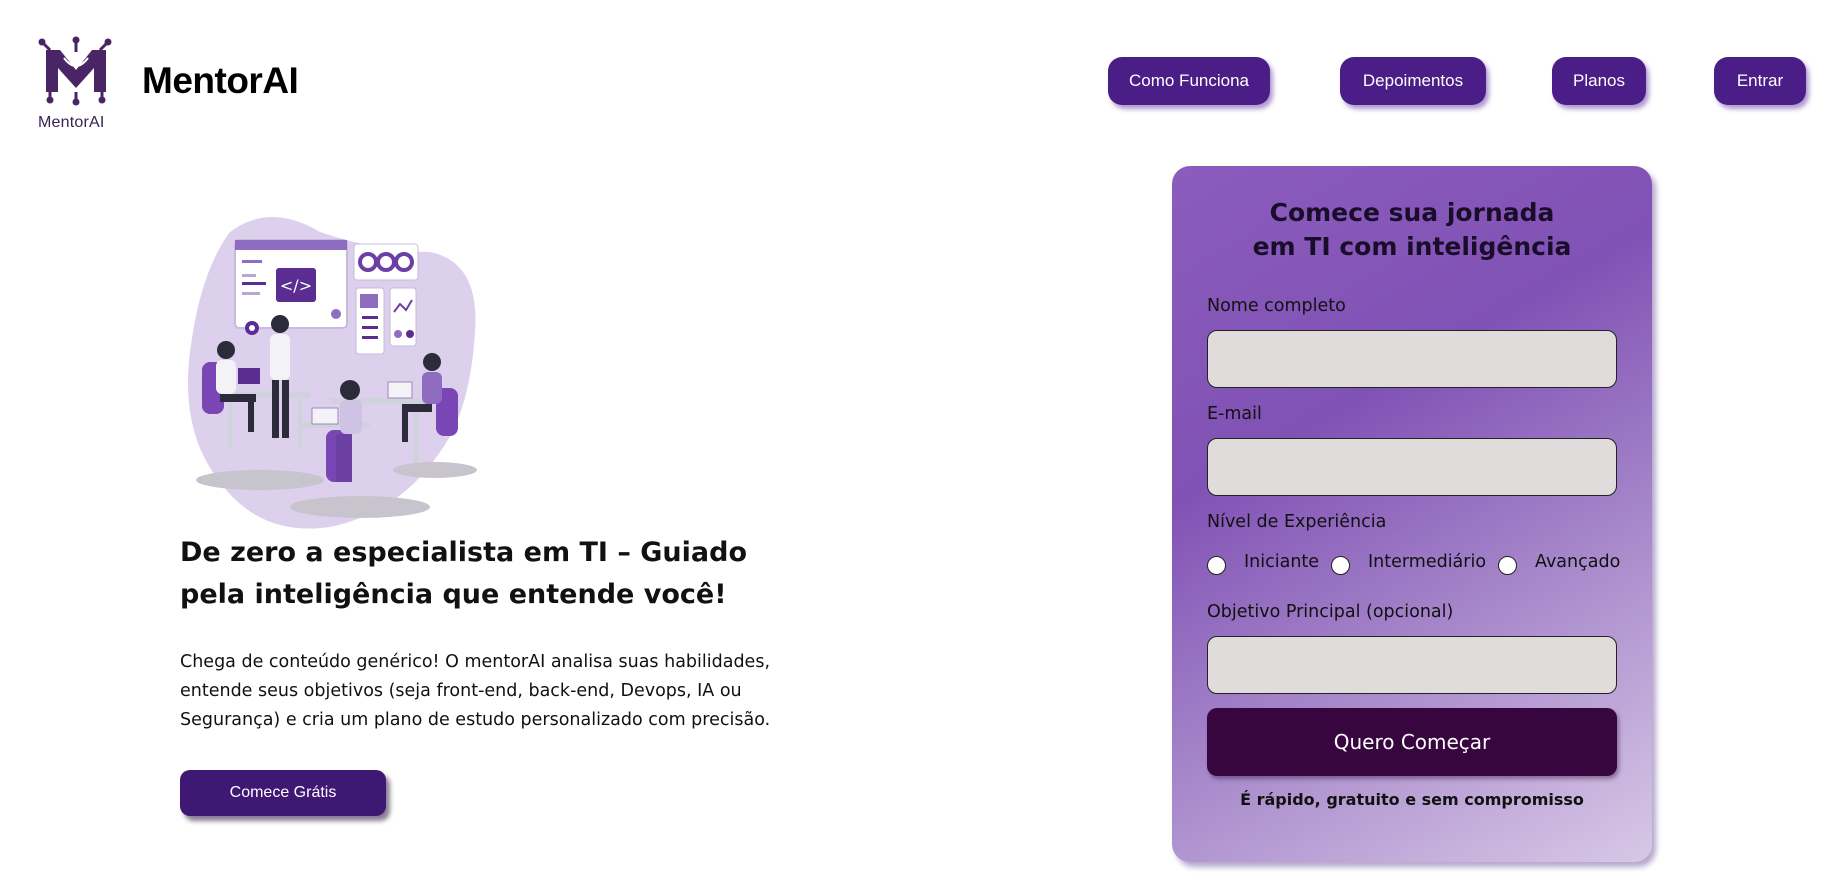 The image size is (1842, 895). I want to click on experience-level-options: Iniciante Intermediário Avançado, so click(1417, 565).